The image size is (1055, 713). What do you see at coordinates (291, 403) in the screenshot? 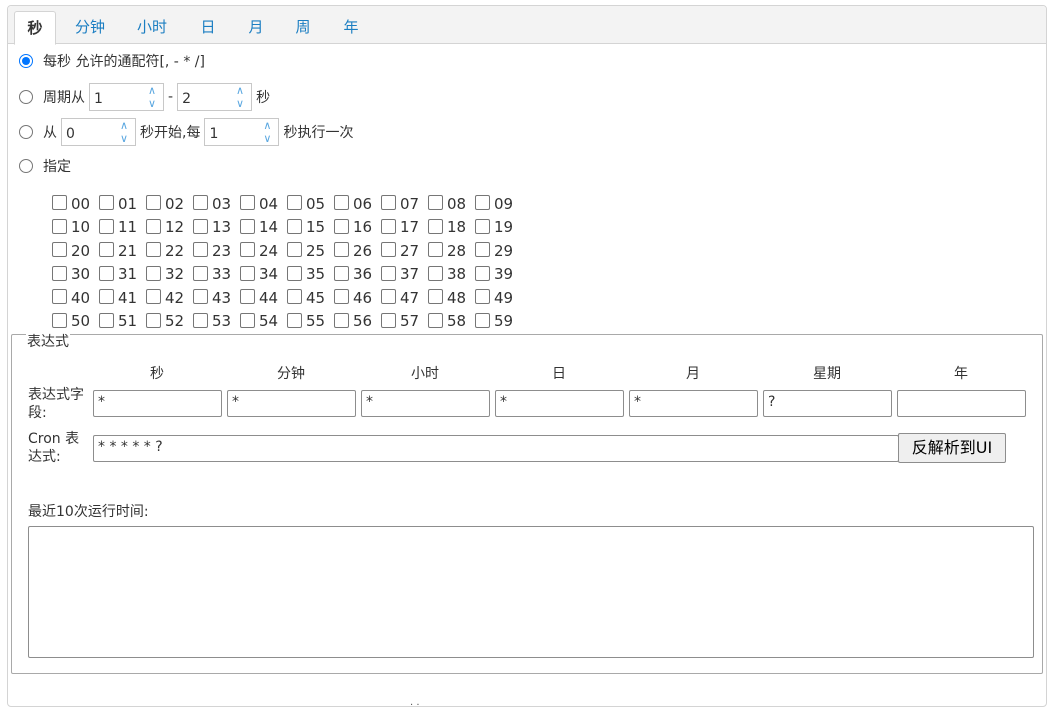
I see `field-minute: *` at bounding box center [291, 403].